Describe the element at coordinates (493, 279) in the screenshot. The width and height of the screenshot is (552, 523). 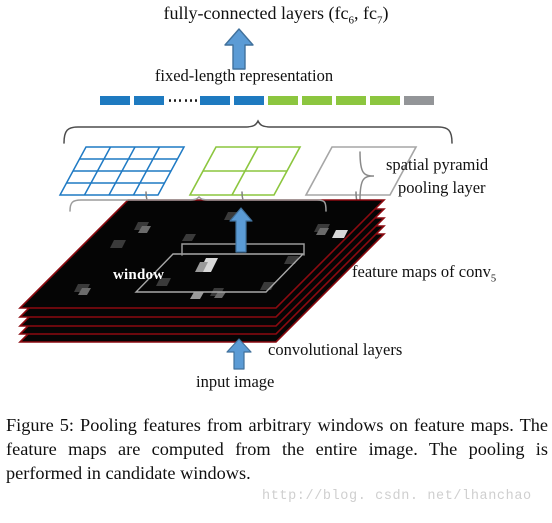
I see `feature-maps-label-sub: 5` at that location.